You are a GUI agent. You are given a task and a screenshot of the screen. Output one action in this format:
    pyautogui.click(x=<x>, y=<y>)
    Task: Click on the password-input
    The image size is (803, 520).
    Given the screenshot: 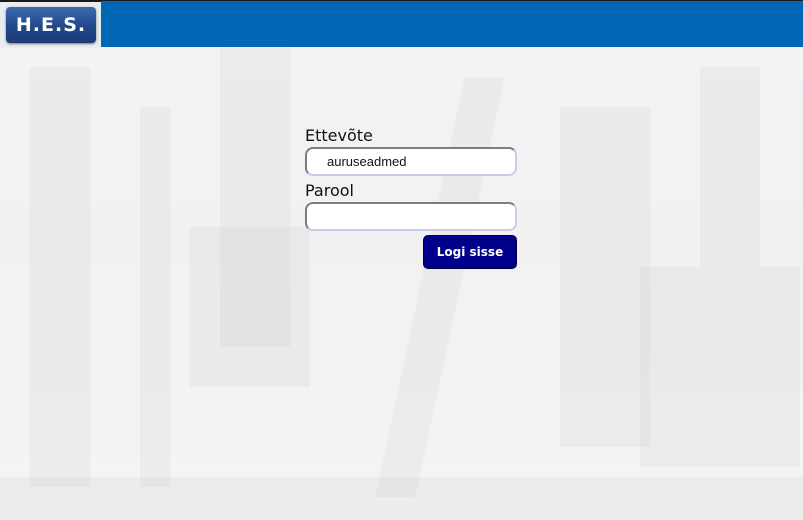 What is the action you would take?
    pyautogui.click(x=411, y=216)
    